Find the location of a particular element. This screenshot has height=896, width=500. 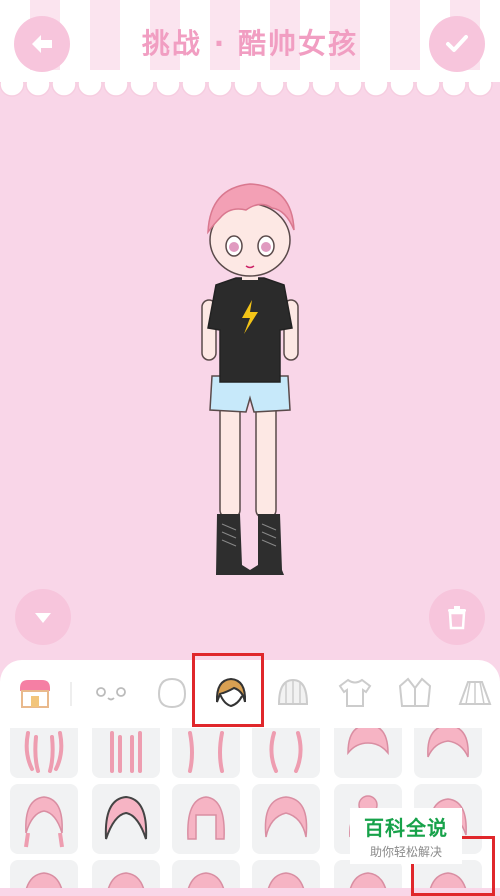

watermark-main: 百科全说 is located at coordinates (406, 828).